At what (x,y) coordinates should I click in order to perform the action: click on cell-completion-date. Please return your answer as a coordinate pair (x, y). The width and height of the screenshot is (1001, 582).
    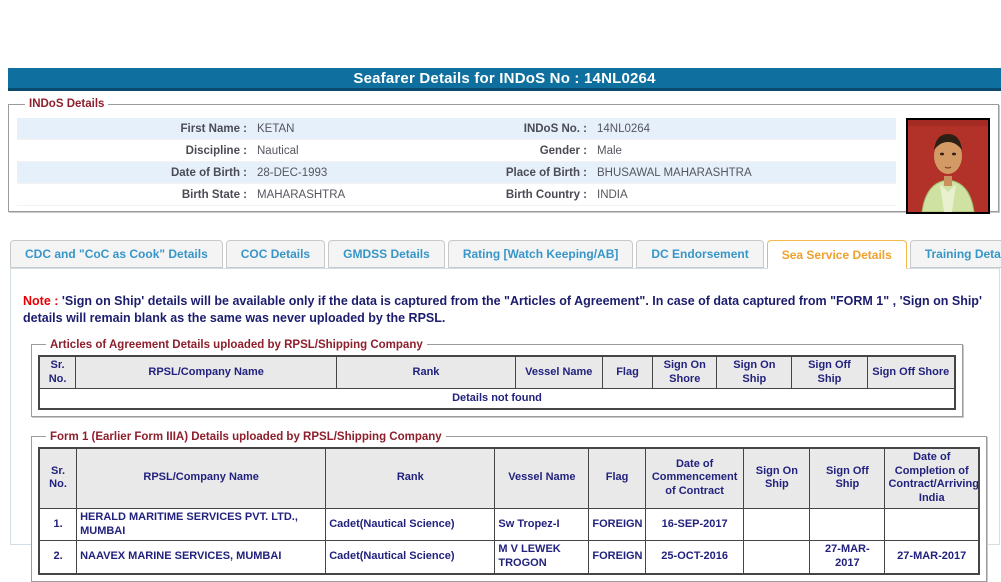
    Looking at the image, I should click on (932, 524).